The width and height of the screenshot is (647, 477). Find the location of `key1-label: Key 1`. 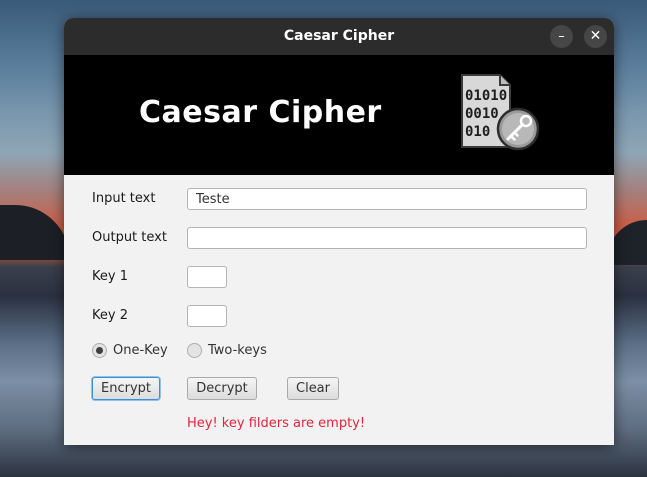

key1-label: Key 1 is located at coordinates (110, 276).